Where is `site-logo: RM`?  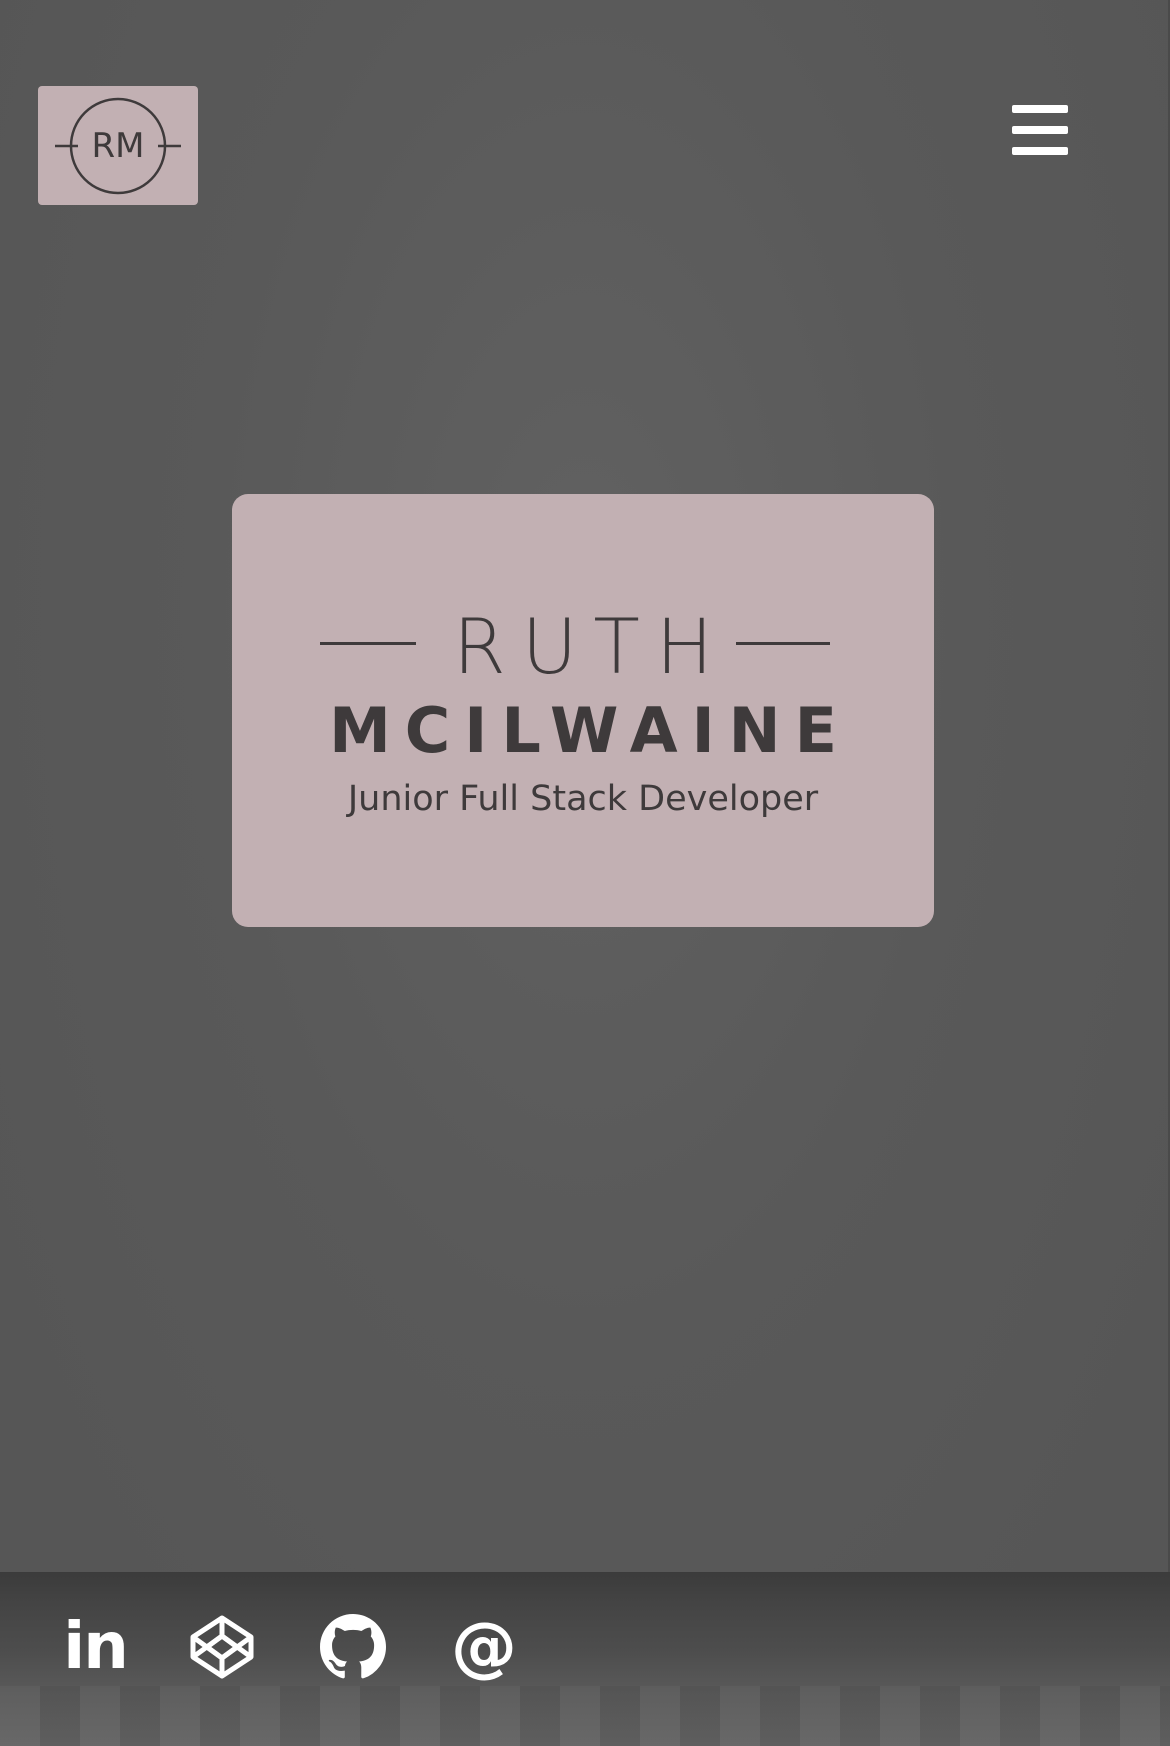
site-logo: RM is located at coordinates (118, 145).